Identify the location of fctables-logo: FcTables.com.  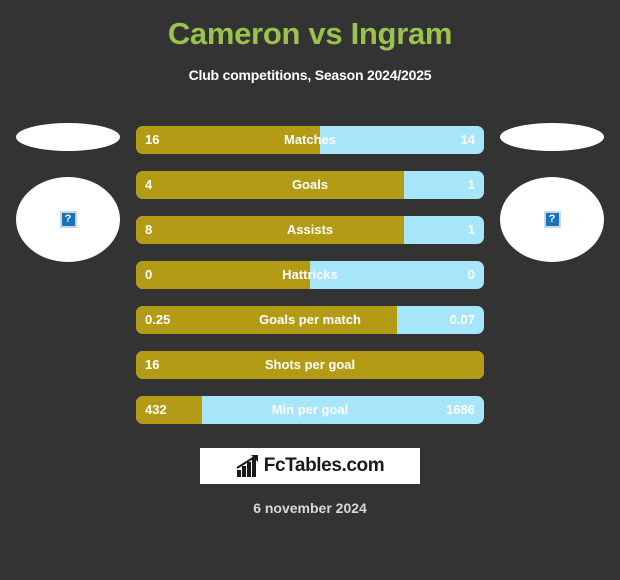
(310, 466).